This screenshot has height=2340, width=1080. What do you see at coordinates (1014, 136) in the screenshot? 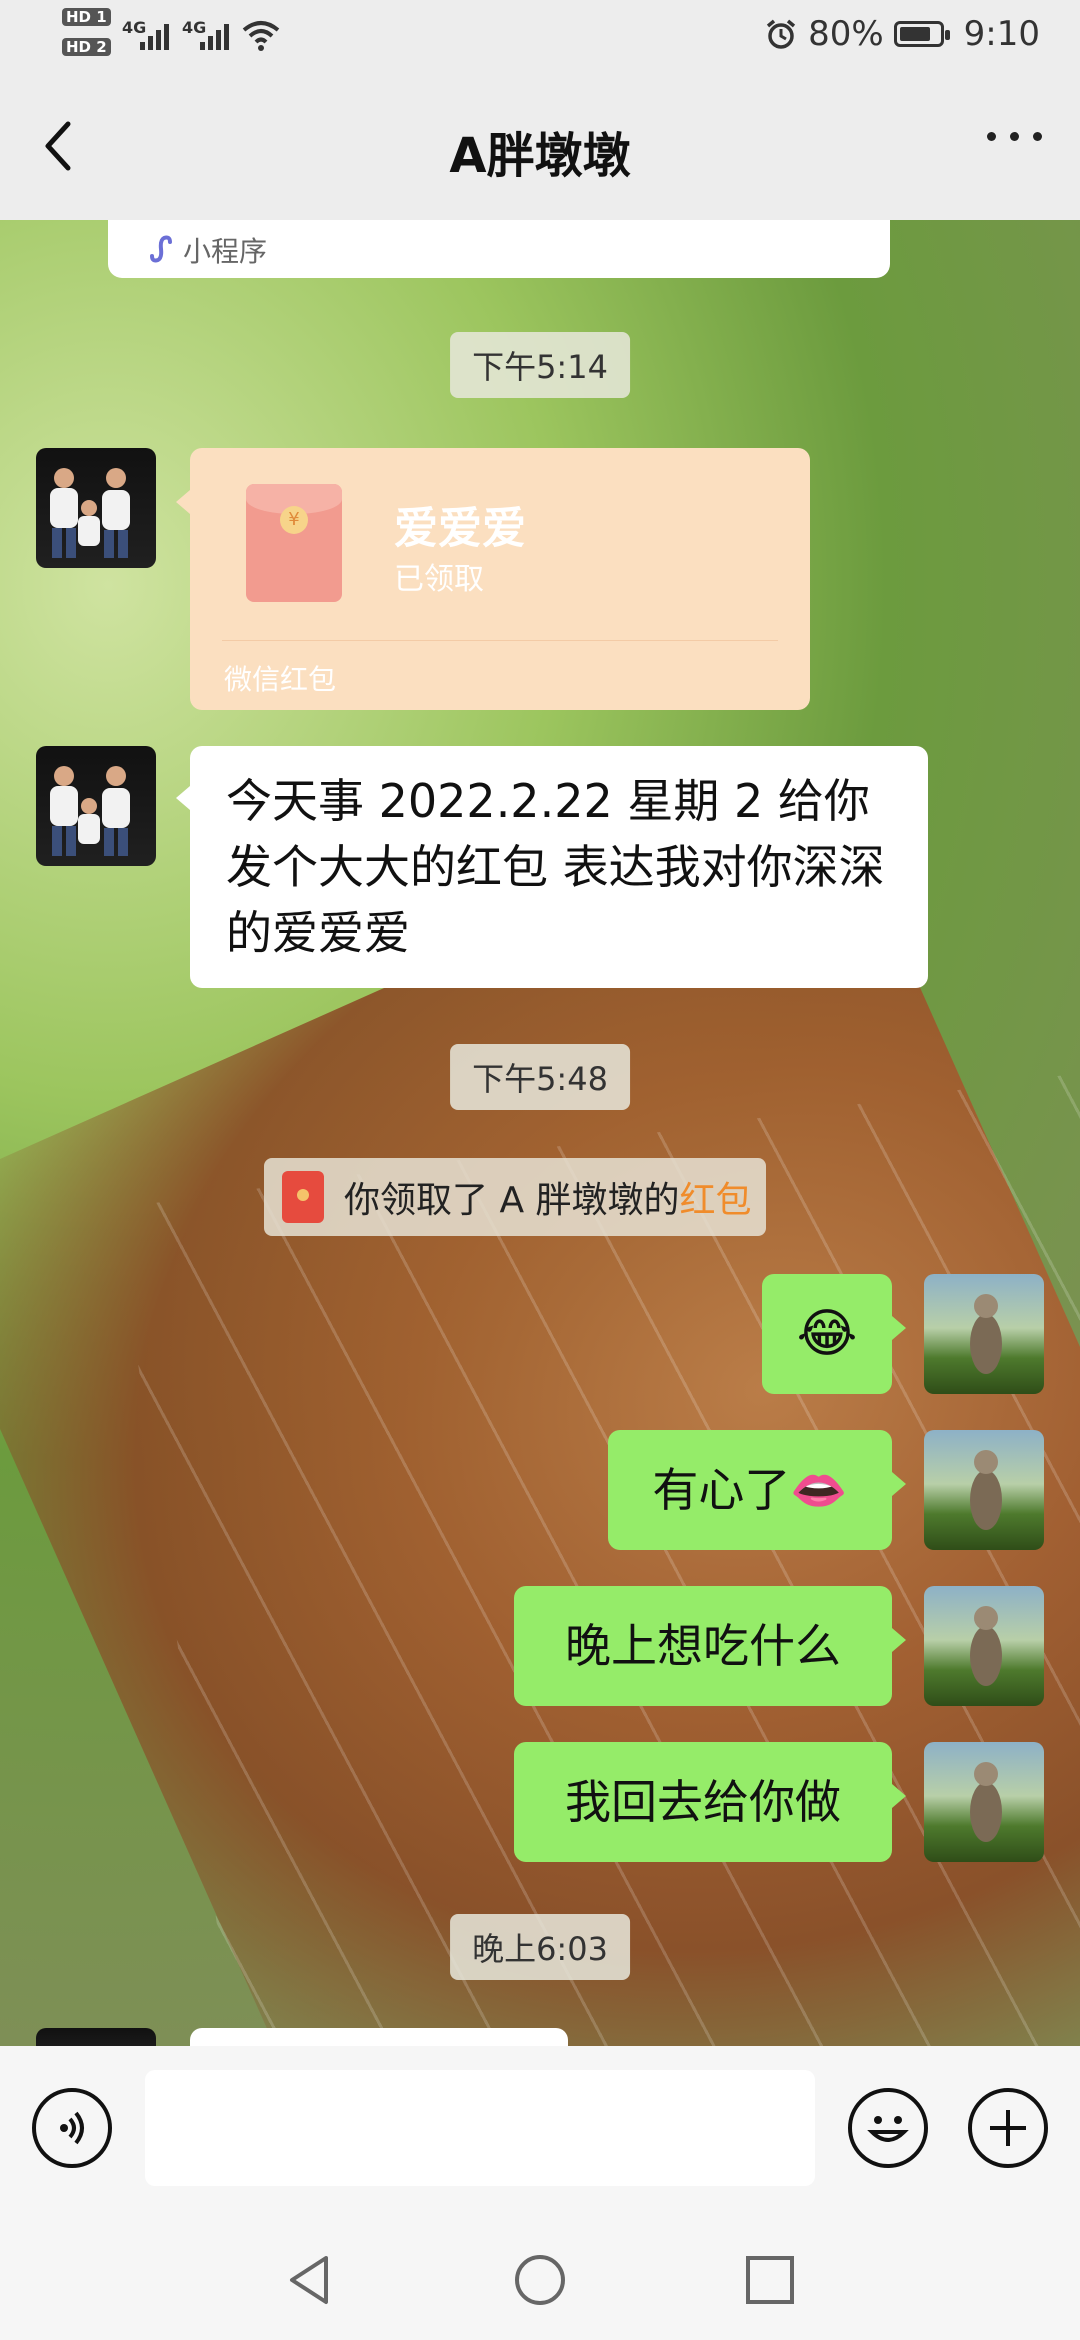
I see `more-dots-icon` at bounding box center [1014, 136].